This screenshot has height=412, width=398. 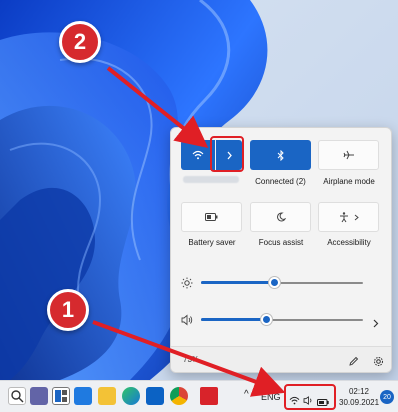 I want to click on pdf-app-icon, so click(x=209, y=396).